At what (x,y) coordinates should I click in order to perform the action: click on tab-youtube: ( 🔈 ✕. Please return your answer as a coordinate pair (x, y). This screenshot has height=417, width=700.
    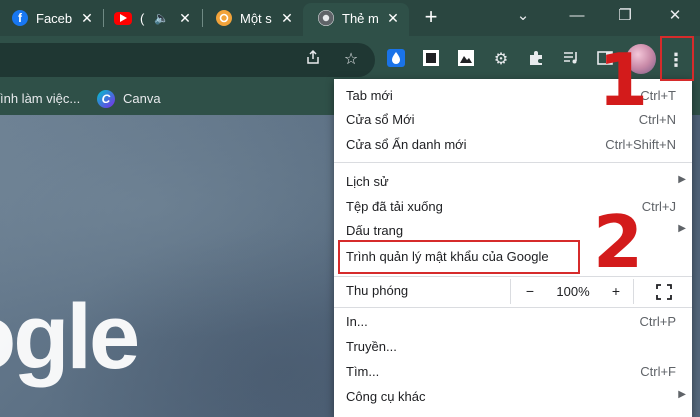
    Looking at the image, I should click on (154, 18).